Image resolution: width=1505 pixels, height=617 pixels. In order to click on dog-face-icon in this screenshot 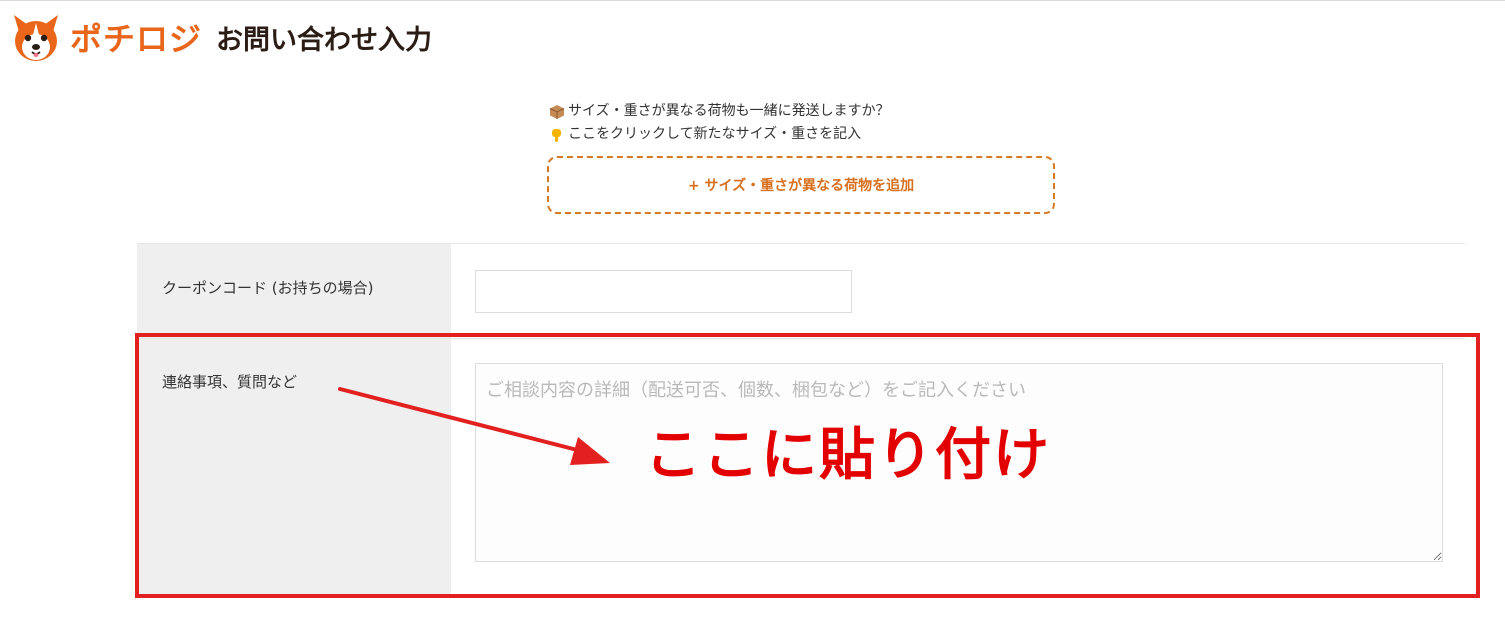, I will do `click(36, 38)`.